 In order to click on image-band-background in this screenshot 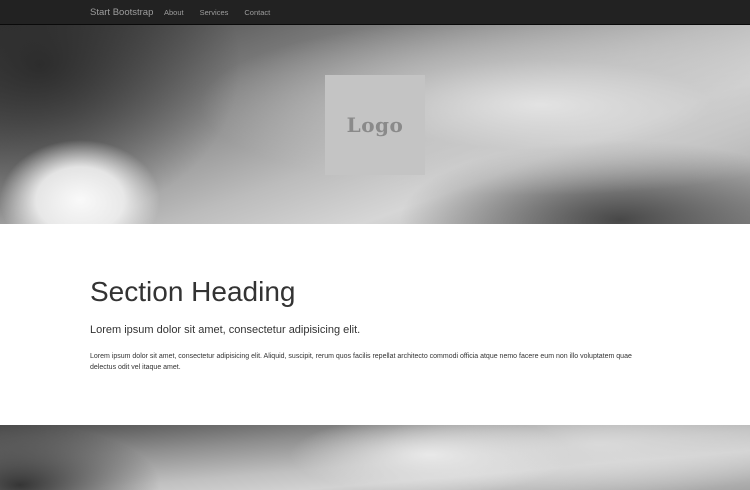, I will do `click(375, 457)`.